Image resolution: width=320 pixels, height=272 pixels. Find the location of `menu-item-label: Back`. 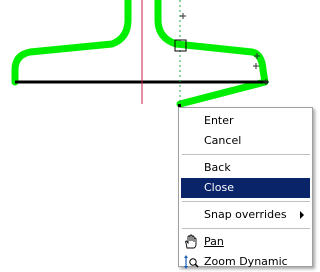

menu-item-label: Back is located at coordinates (217, 167).